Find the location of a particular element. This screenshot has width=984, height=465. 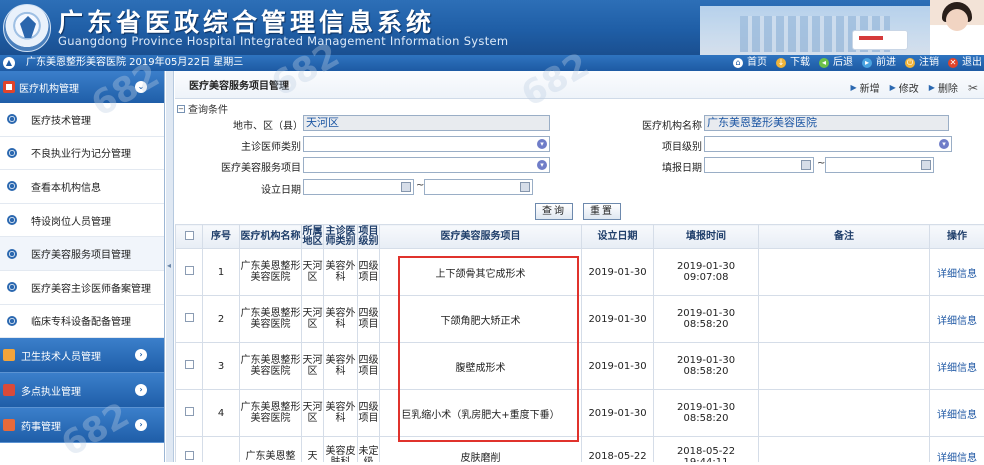

sidebar-header-org-management: 医疗机构管理 ⌄ is located at coordinates (82, 87).